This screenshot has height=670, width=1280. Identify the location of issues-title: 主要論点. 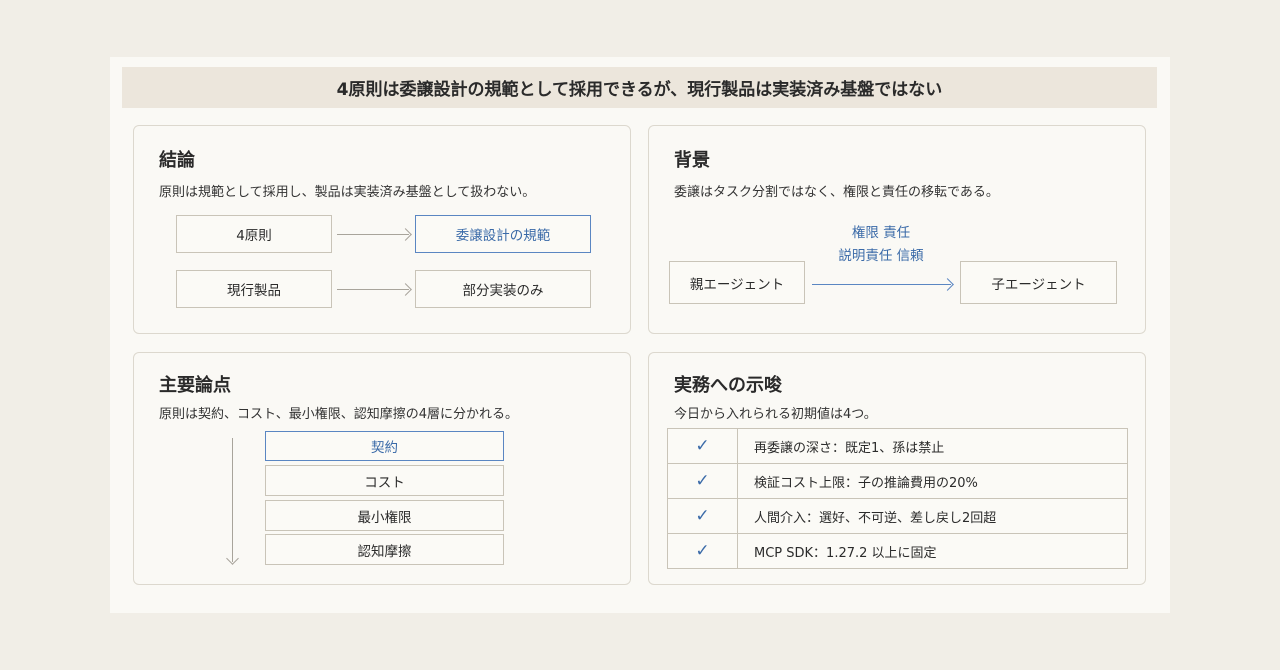
(195, 385).